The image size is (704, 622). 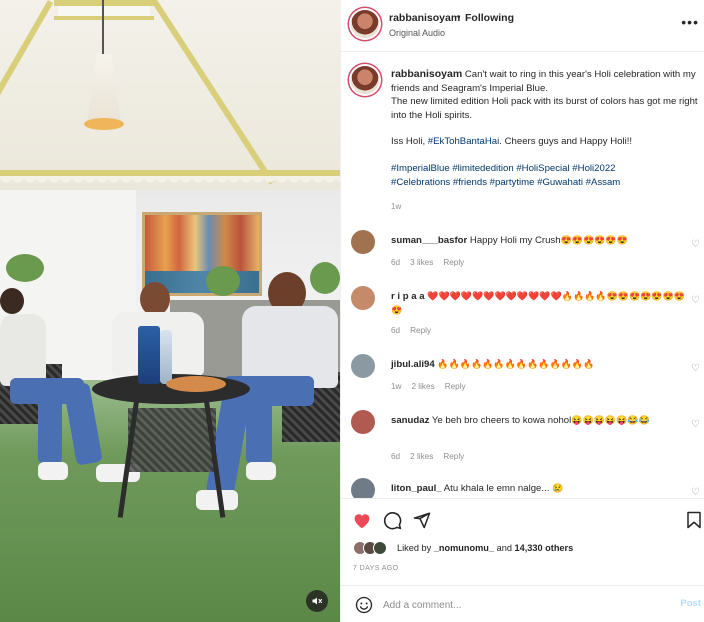 I want to click on commenter-username: jibul.ali94, so click(x=413, y=364).